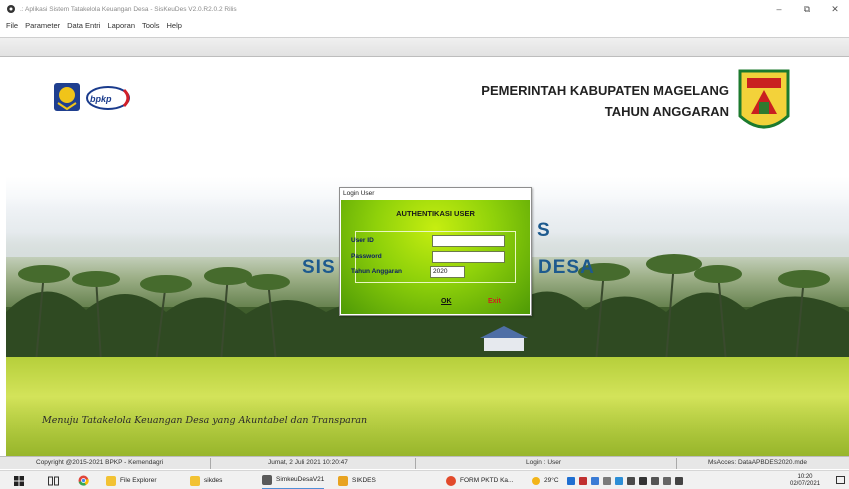 Image resolution: width=849 pixels, height=489 pixels. Describe the element at coordinates (67, 97) in the screenshot. I see `garuda-logo` at that location.